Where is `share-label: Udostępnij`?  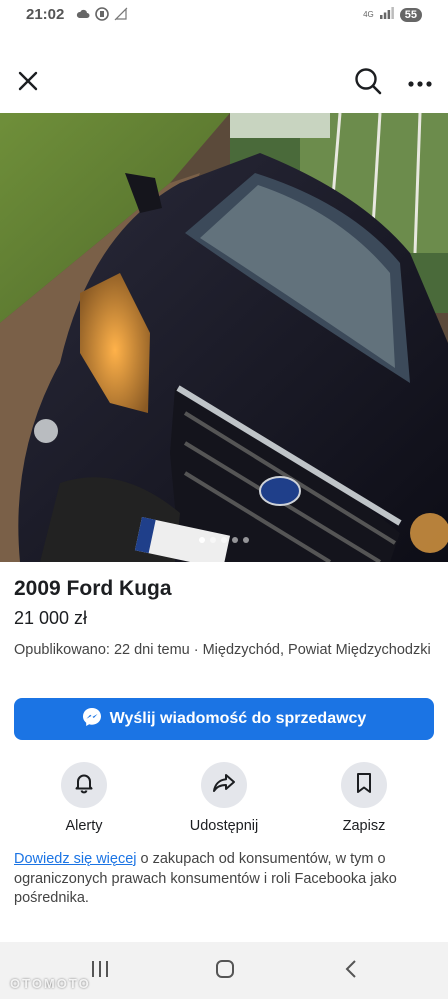 share-label: Udostępnij is located at coordinates (224, 826).